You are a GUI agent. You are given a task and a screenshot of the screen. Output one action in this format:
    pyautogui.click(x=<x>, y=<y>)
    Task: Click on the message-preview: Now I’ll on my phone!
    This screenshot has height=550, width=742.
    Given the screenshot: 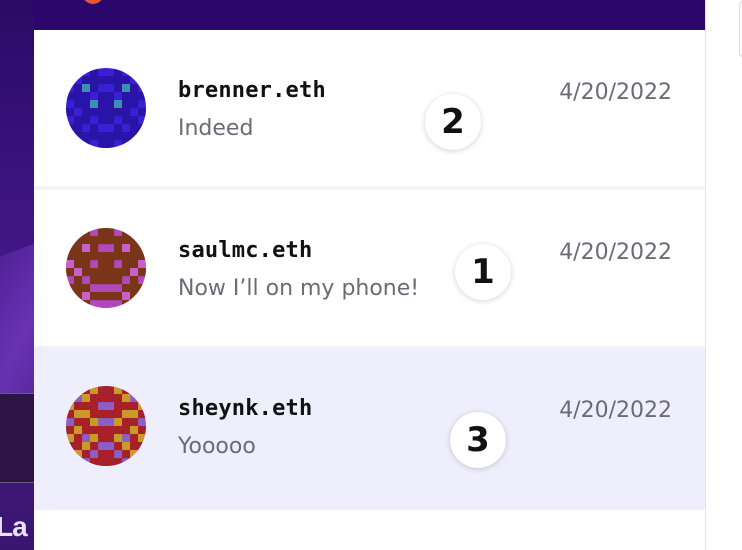 What is the action you would take?
    pyautogui.click(x=299, y=288)
    